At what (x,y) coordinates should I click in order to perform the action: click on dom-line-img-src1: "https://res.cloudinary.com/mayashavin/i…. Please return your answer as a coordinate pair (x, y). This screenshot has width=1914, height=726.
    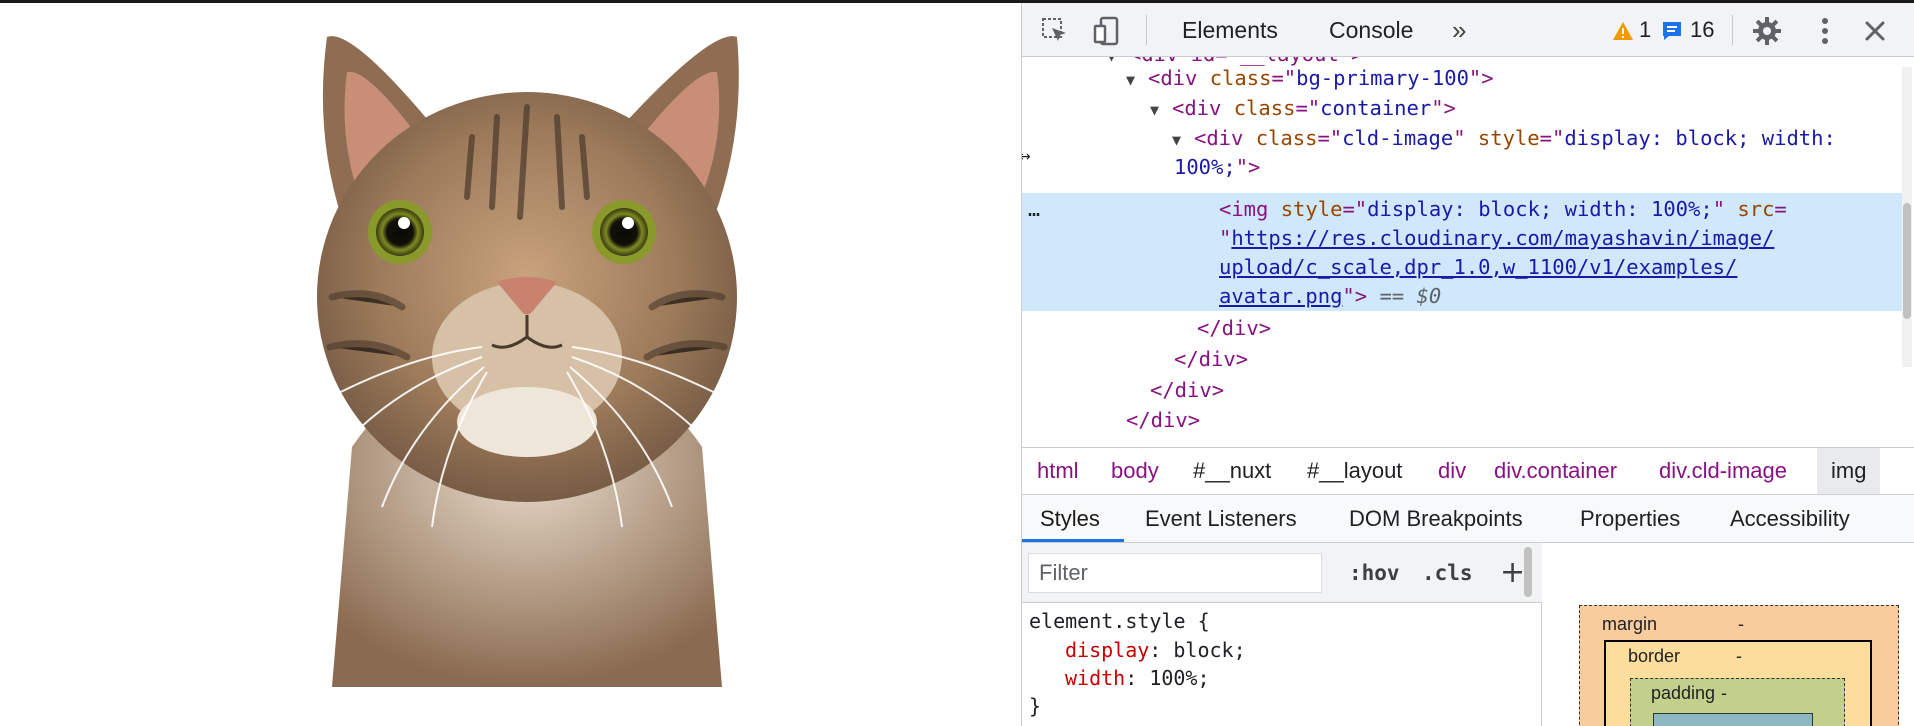
    Looking at the image, I should click on (1462, 238).